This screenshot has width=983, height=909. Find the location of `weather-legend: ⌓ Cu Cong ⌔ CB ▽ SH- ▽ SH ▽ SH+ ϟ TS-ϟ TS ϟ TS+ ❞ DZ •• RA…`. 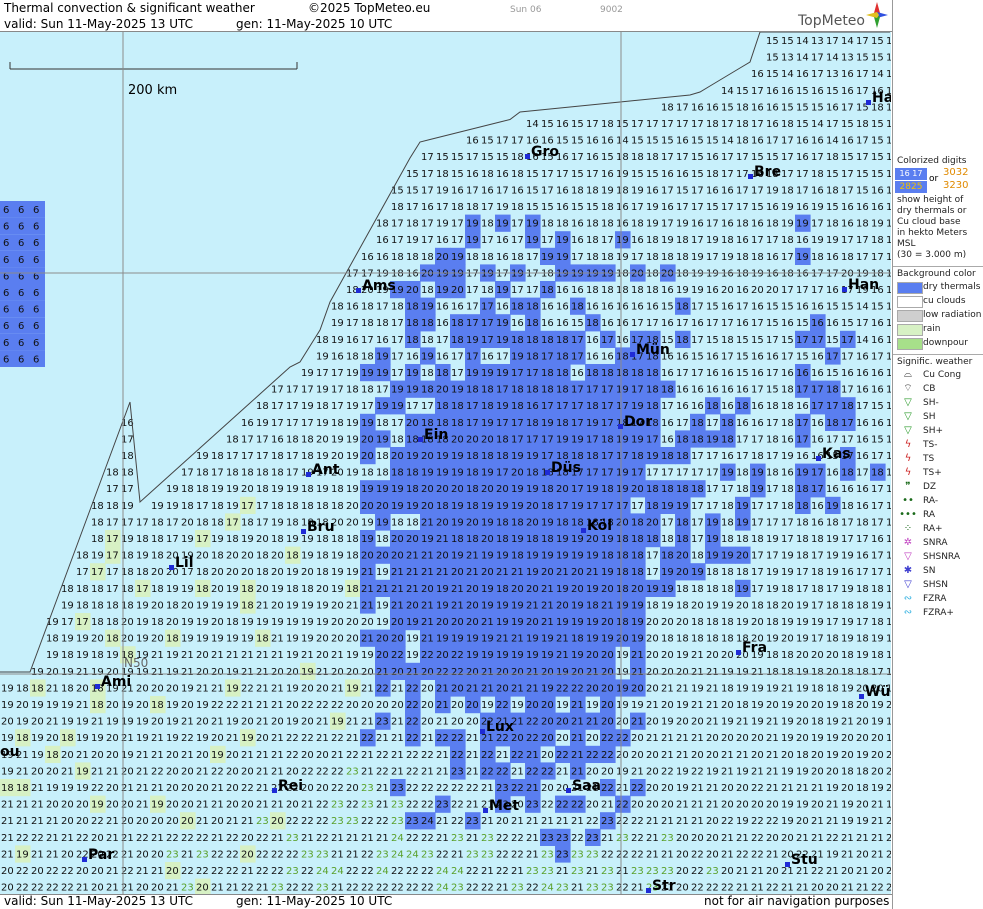

weather-legend: ⌓ Cu Cong ⌔ CB ▽ SH- ▽ SH ▽ SH+ ϟ TS-ϟ TS ϟ TS+ ❞ DZ •• RA… is located at coordinates (938, 494).